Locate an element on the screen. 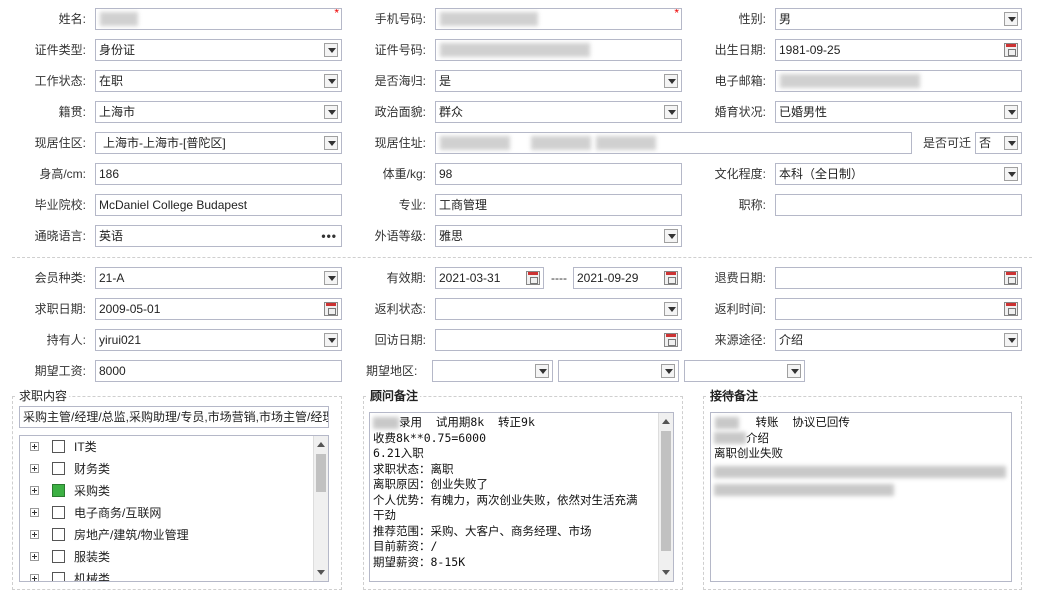 Image resolution: width=1044 pixels, height=592 pixels. rebate-time-label: 返利时间: is located at coordinates (740, 309).